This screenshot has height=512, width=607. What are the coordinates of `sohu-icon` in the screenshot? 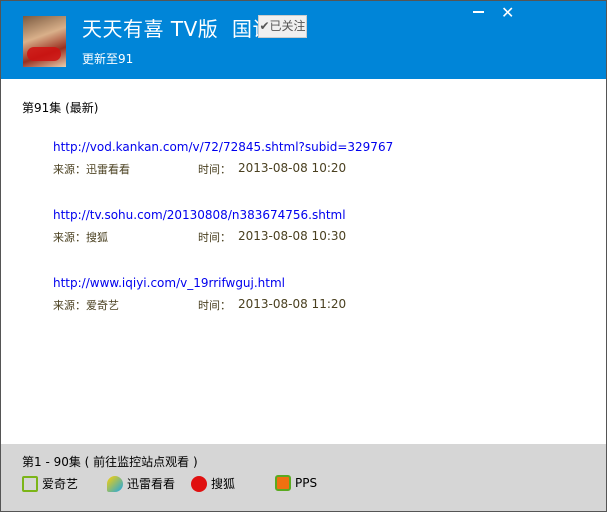 It's located at (199, 483).